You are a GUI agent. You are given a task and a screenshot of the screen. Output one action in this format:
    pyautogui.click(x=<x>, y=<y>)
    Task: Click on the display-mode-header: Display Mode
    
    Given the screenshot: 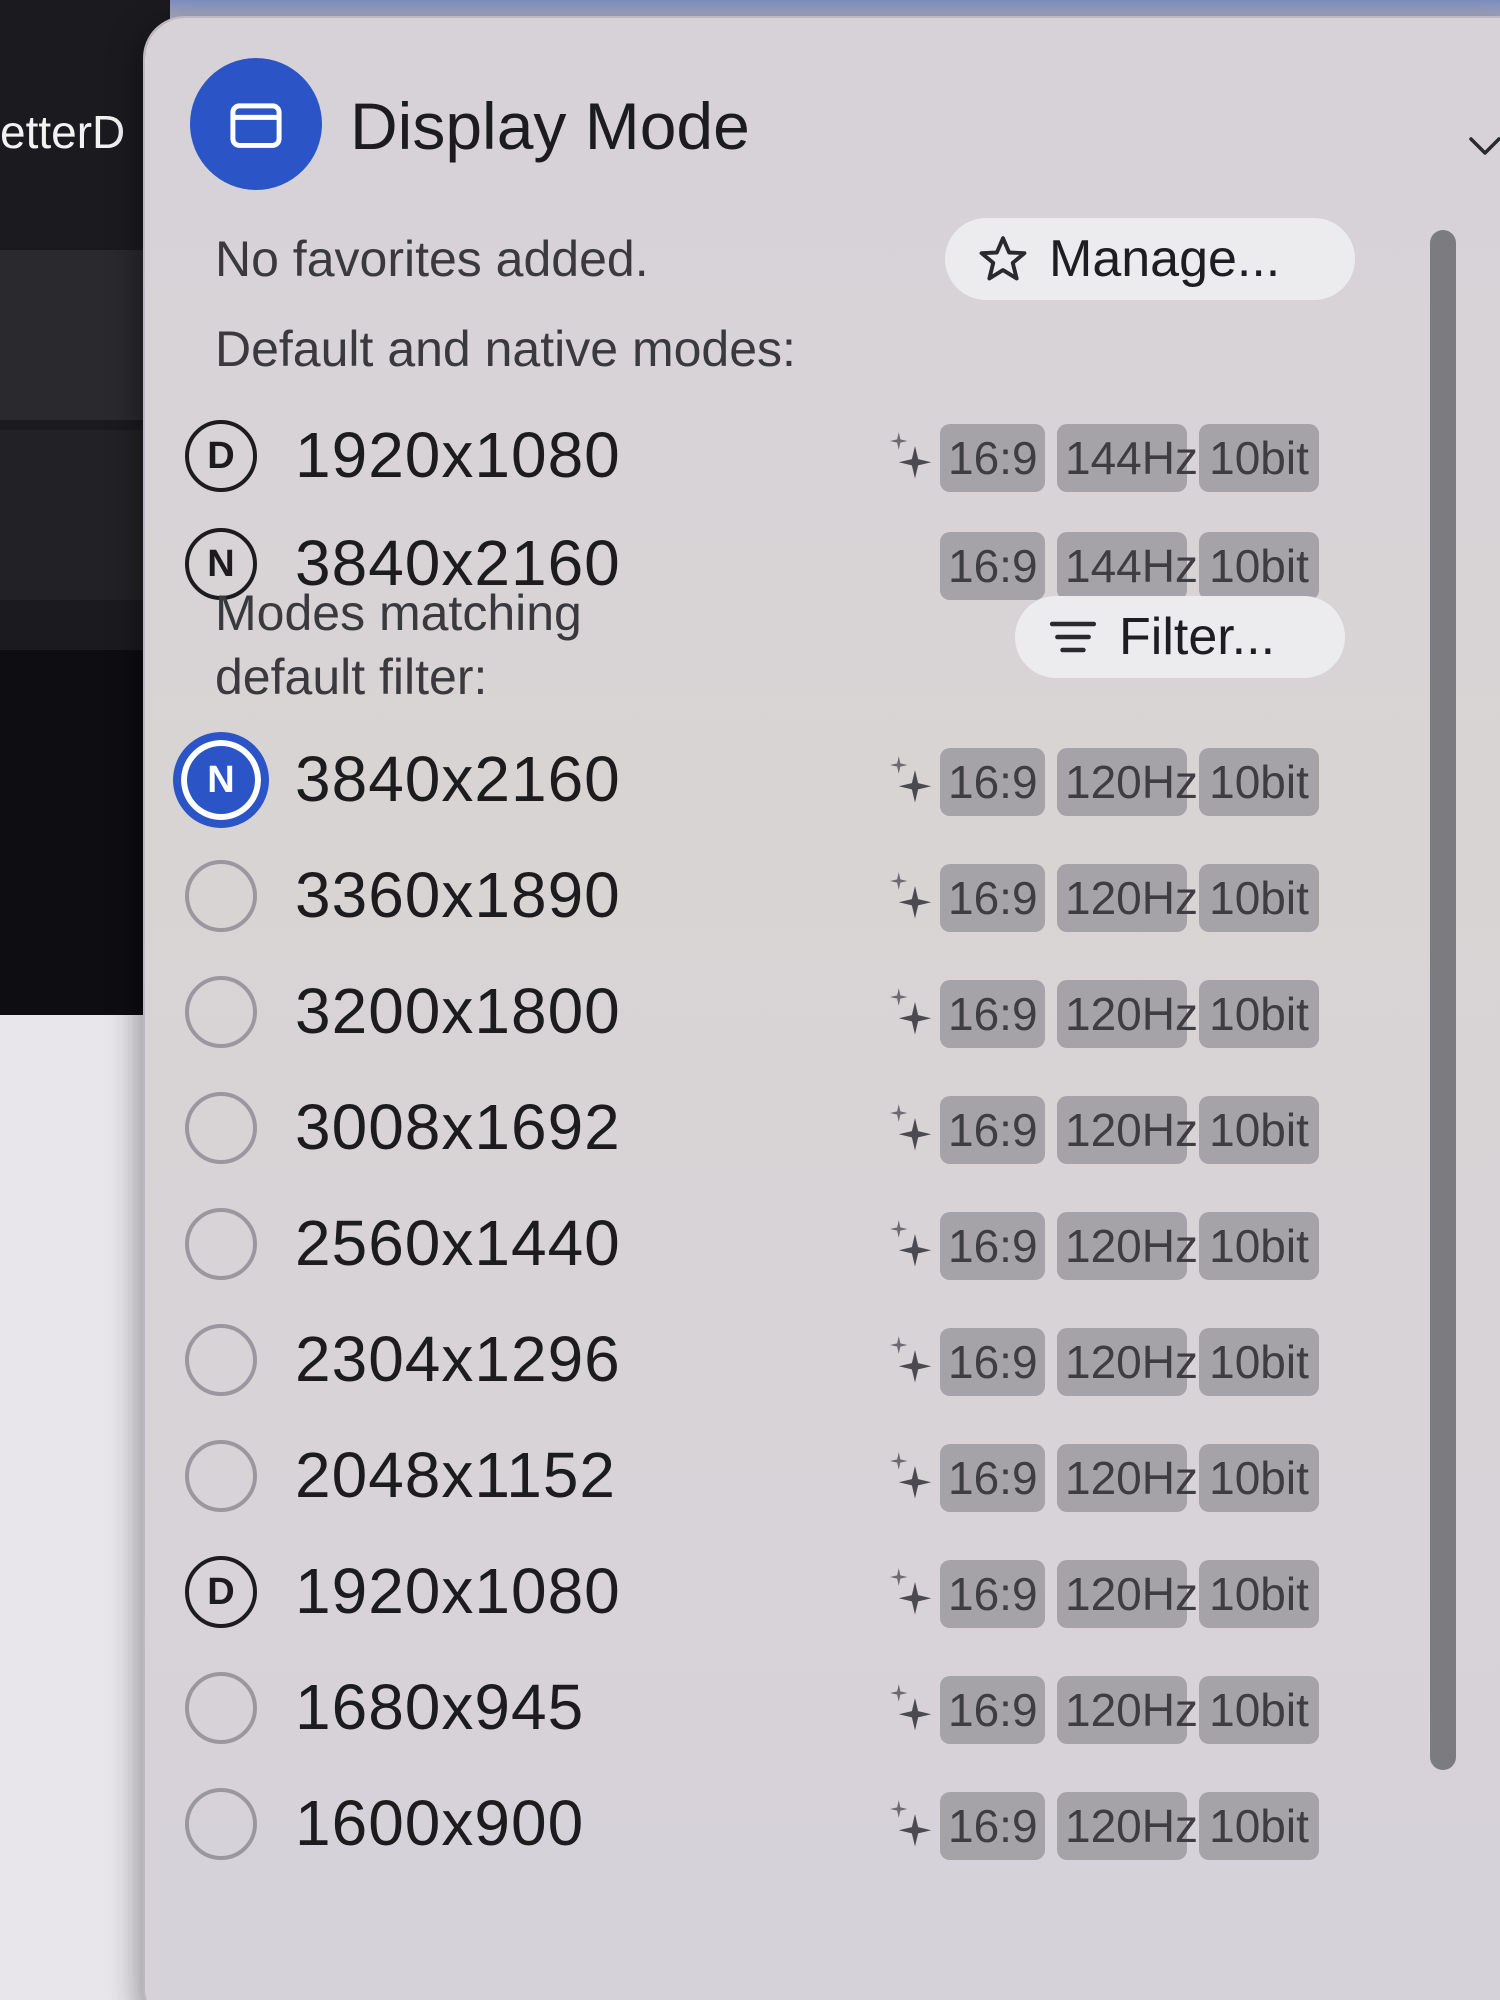 What is the action you would take?
    pyautogui.click(x=845, y=148)
    